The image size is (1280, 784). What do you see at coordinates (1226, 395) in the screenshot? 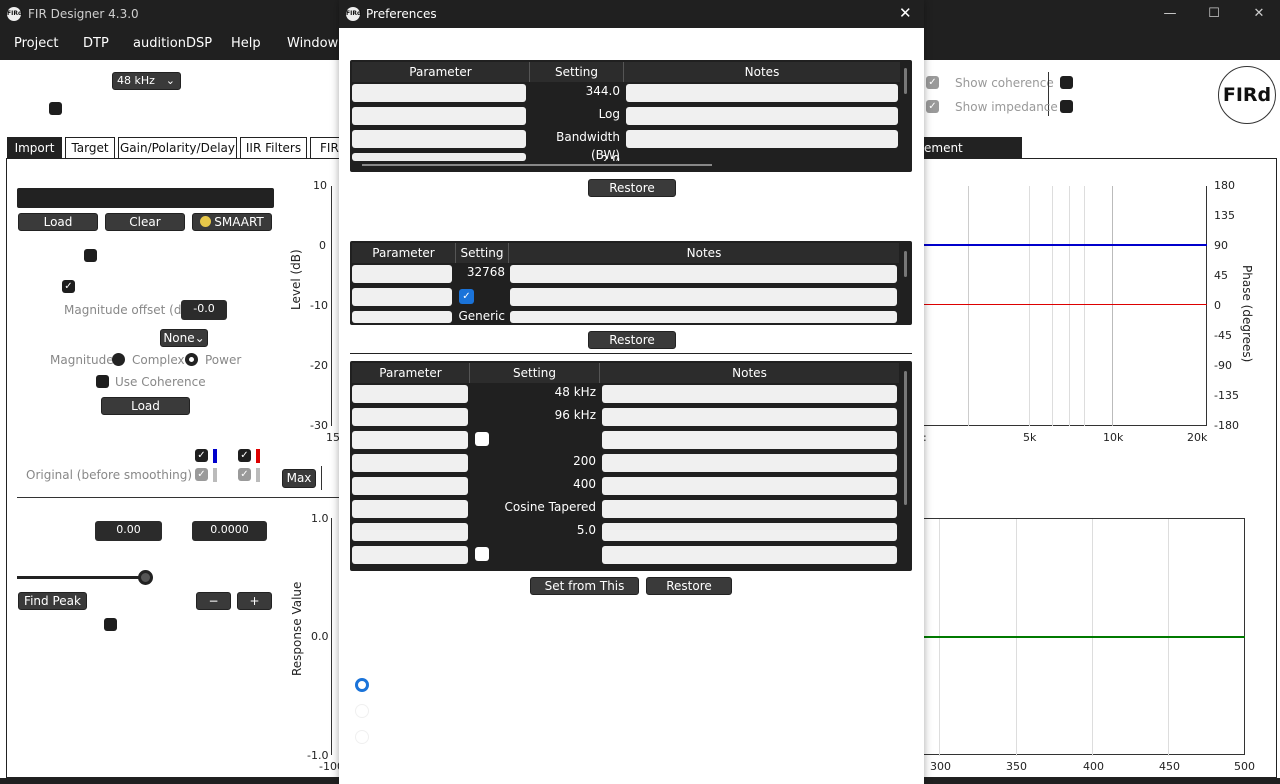
I see `phase-tick-8: -135` at bounding box center [1226, 395].